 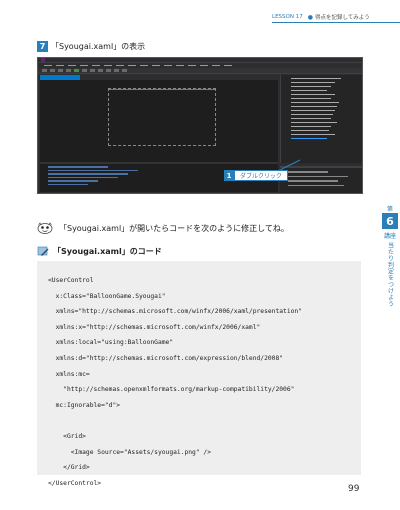 What do you see at coordinates (321, 119) in the screenshot?
I see `ide-solution-explorer` at bounding box center [321, 119].